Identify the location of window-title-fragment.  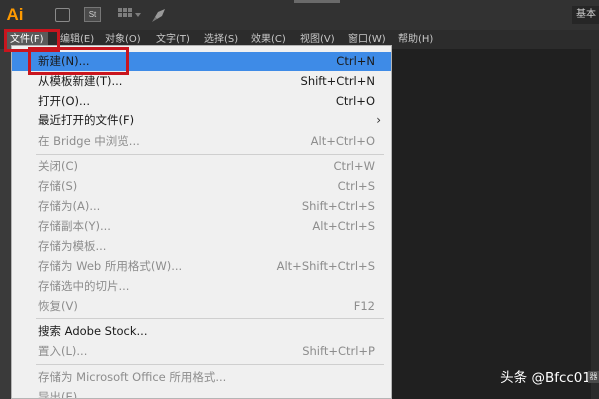
(317, 1).